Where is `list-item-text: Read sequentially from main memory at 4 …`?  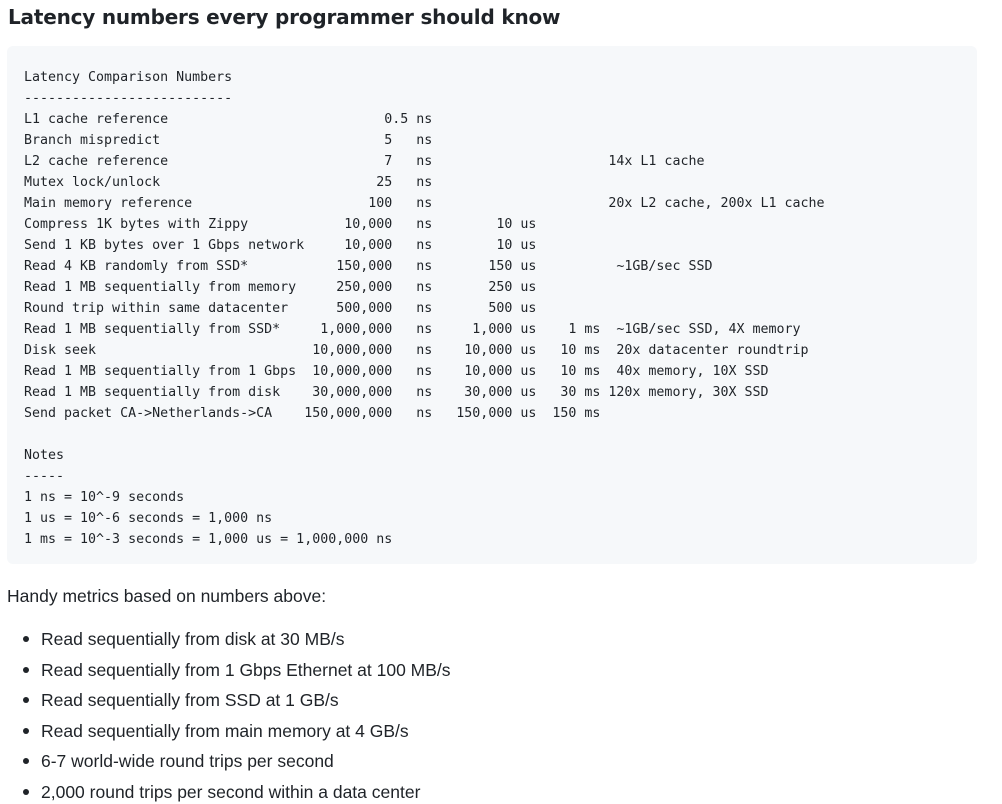
list-item-text: Read sequentially from main memory at 4 … is located at coordinates (225, 730).